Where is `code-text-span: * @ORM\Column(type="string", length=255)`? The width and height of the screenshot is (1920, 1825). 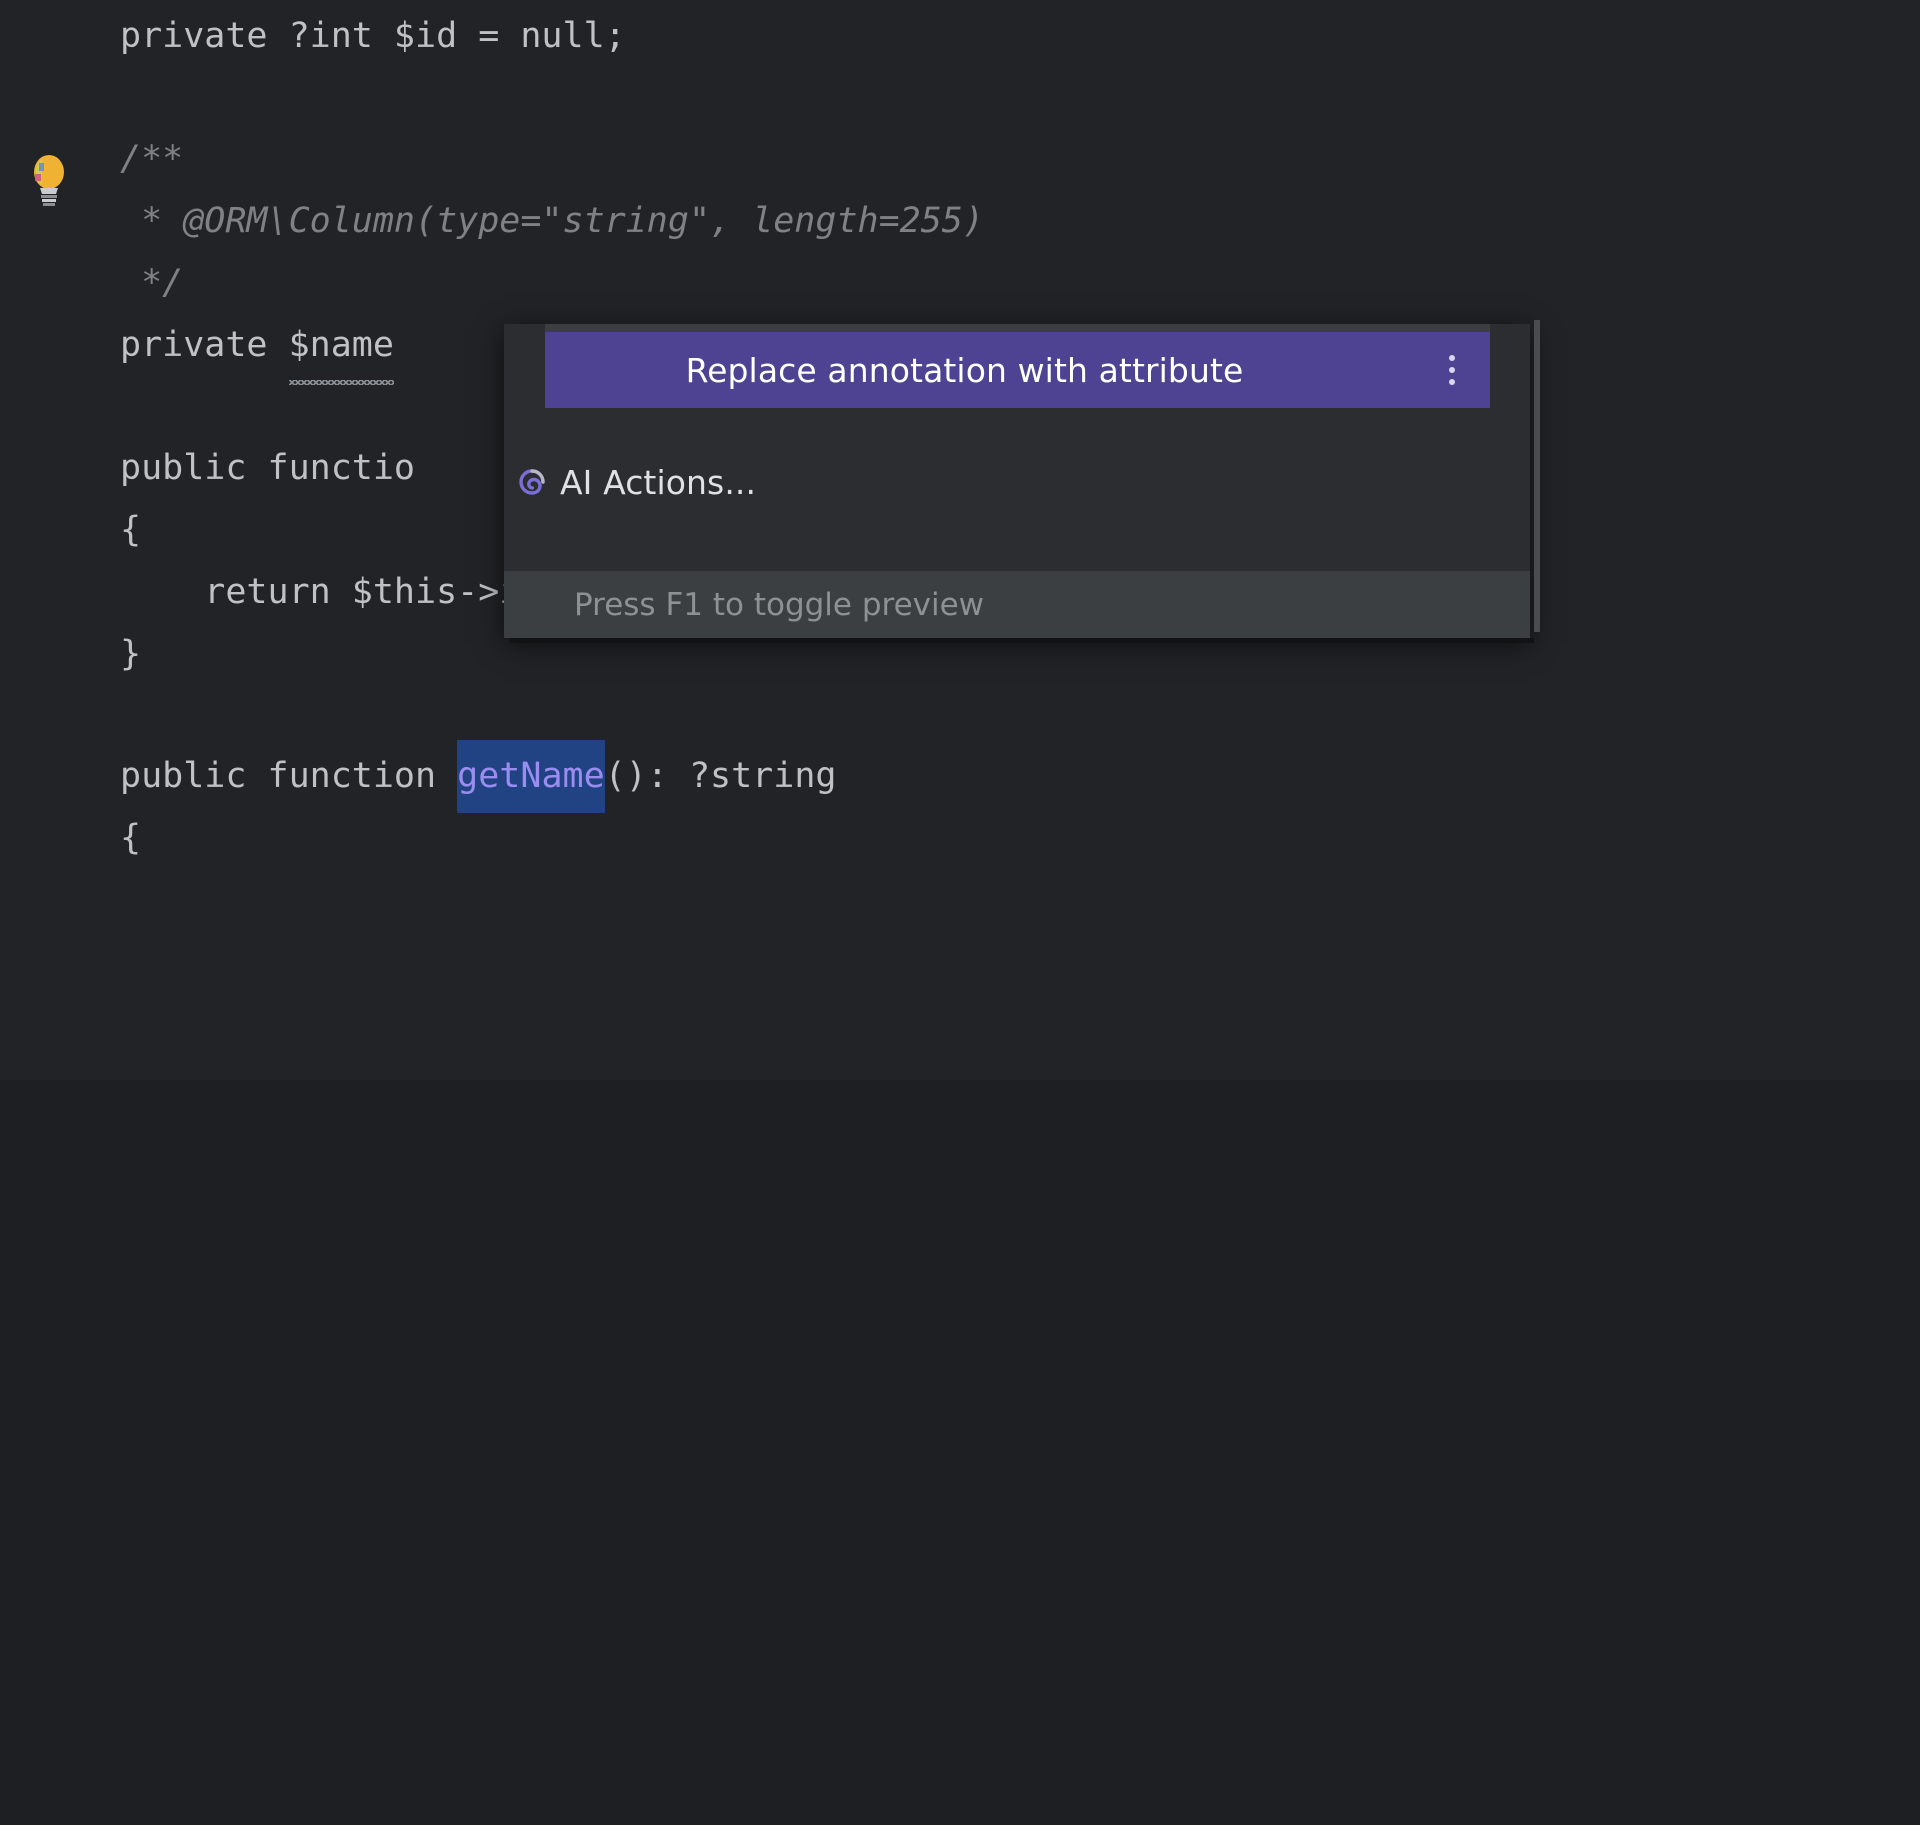 code-text-span: * @ORM\Column(type="string", length=255) is located at coordinates (552, 221).